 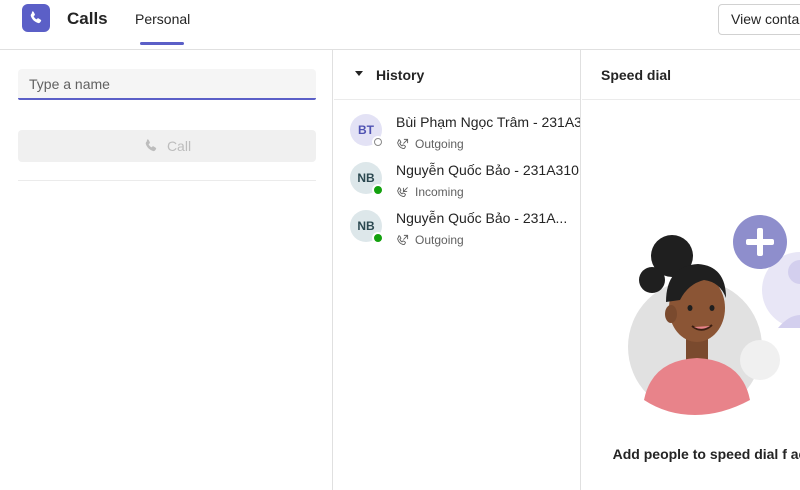 I want to click on history-item: NB Nguyễn Quốc Bảo - 231A... Outgoing, so click(x=457, y=230).